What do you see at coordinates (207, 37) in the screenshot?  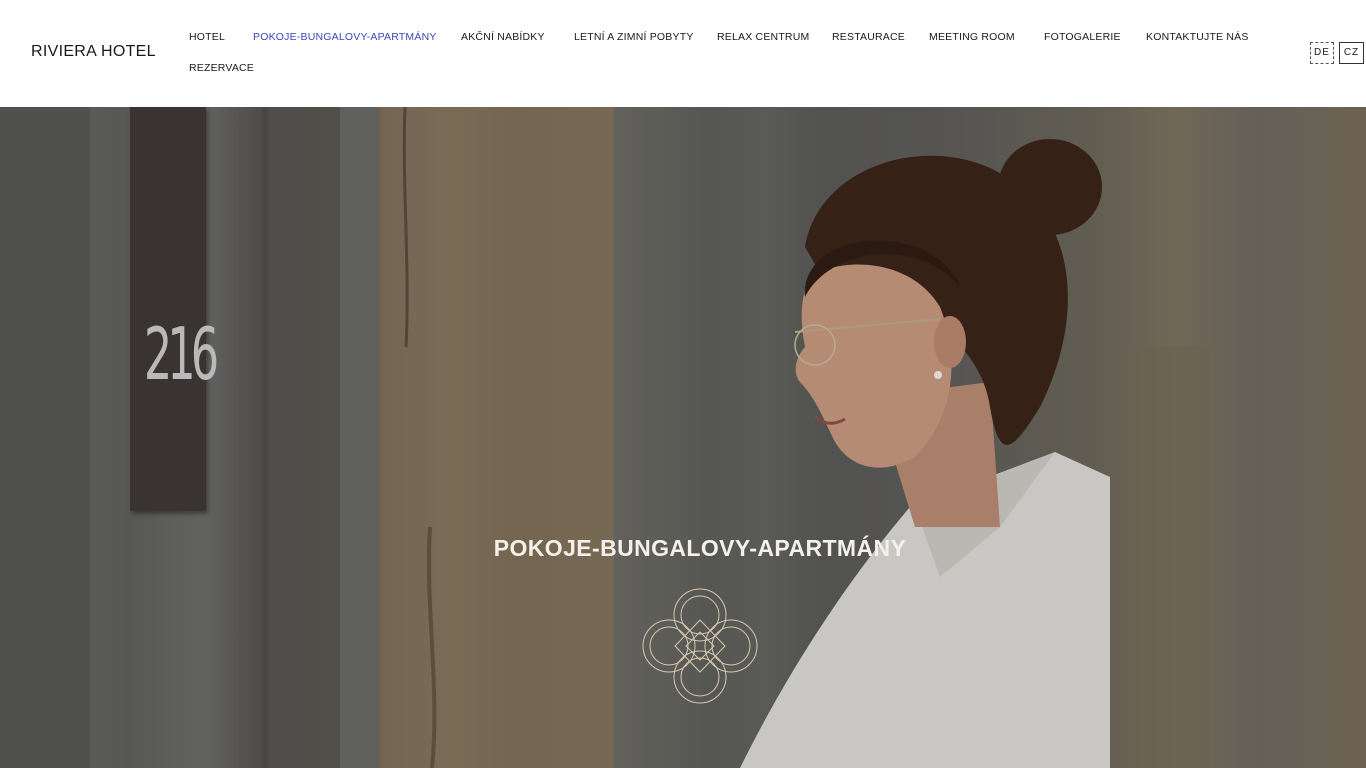 I see `nav-item-hotel: HOTEL` at bounding box center [207, 37].